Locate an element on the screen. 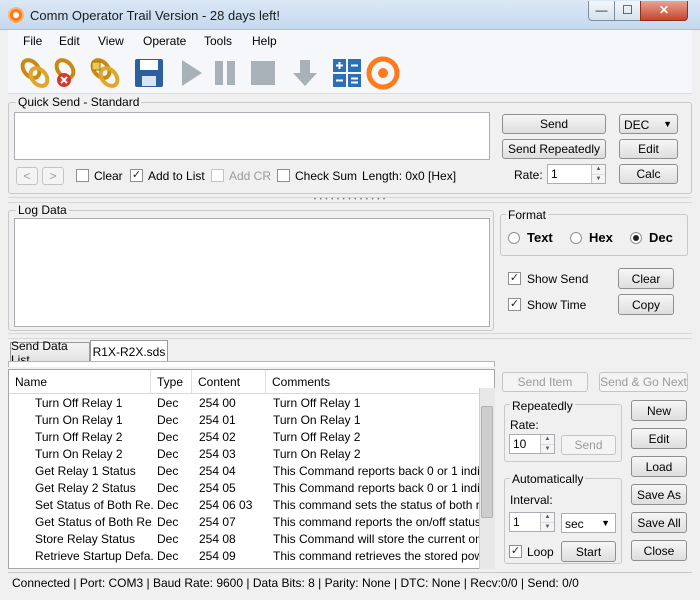  repeat-send-button: Send is located at coordinates (588, 445).